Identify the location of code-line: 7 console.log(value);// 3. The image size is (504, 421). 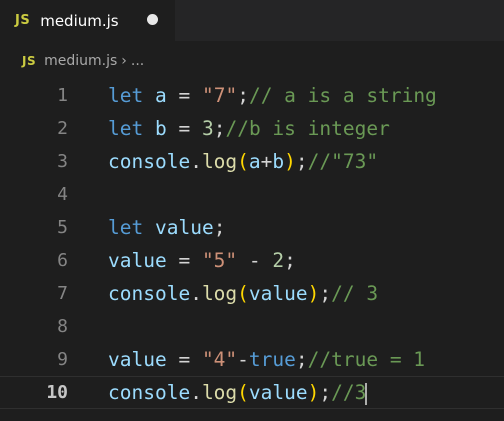
(252, 293).